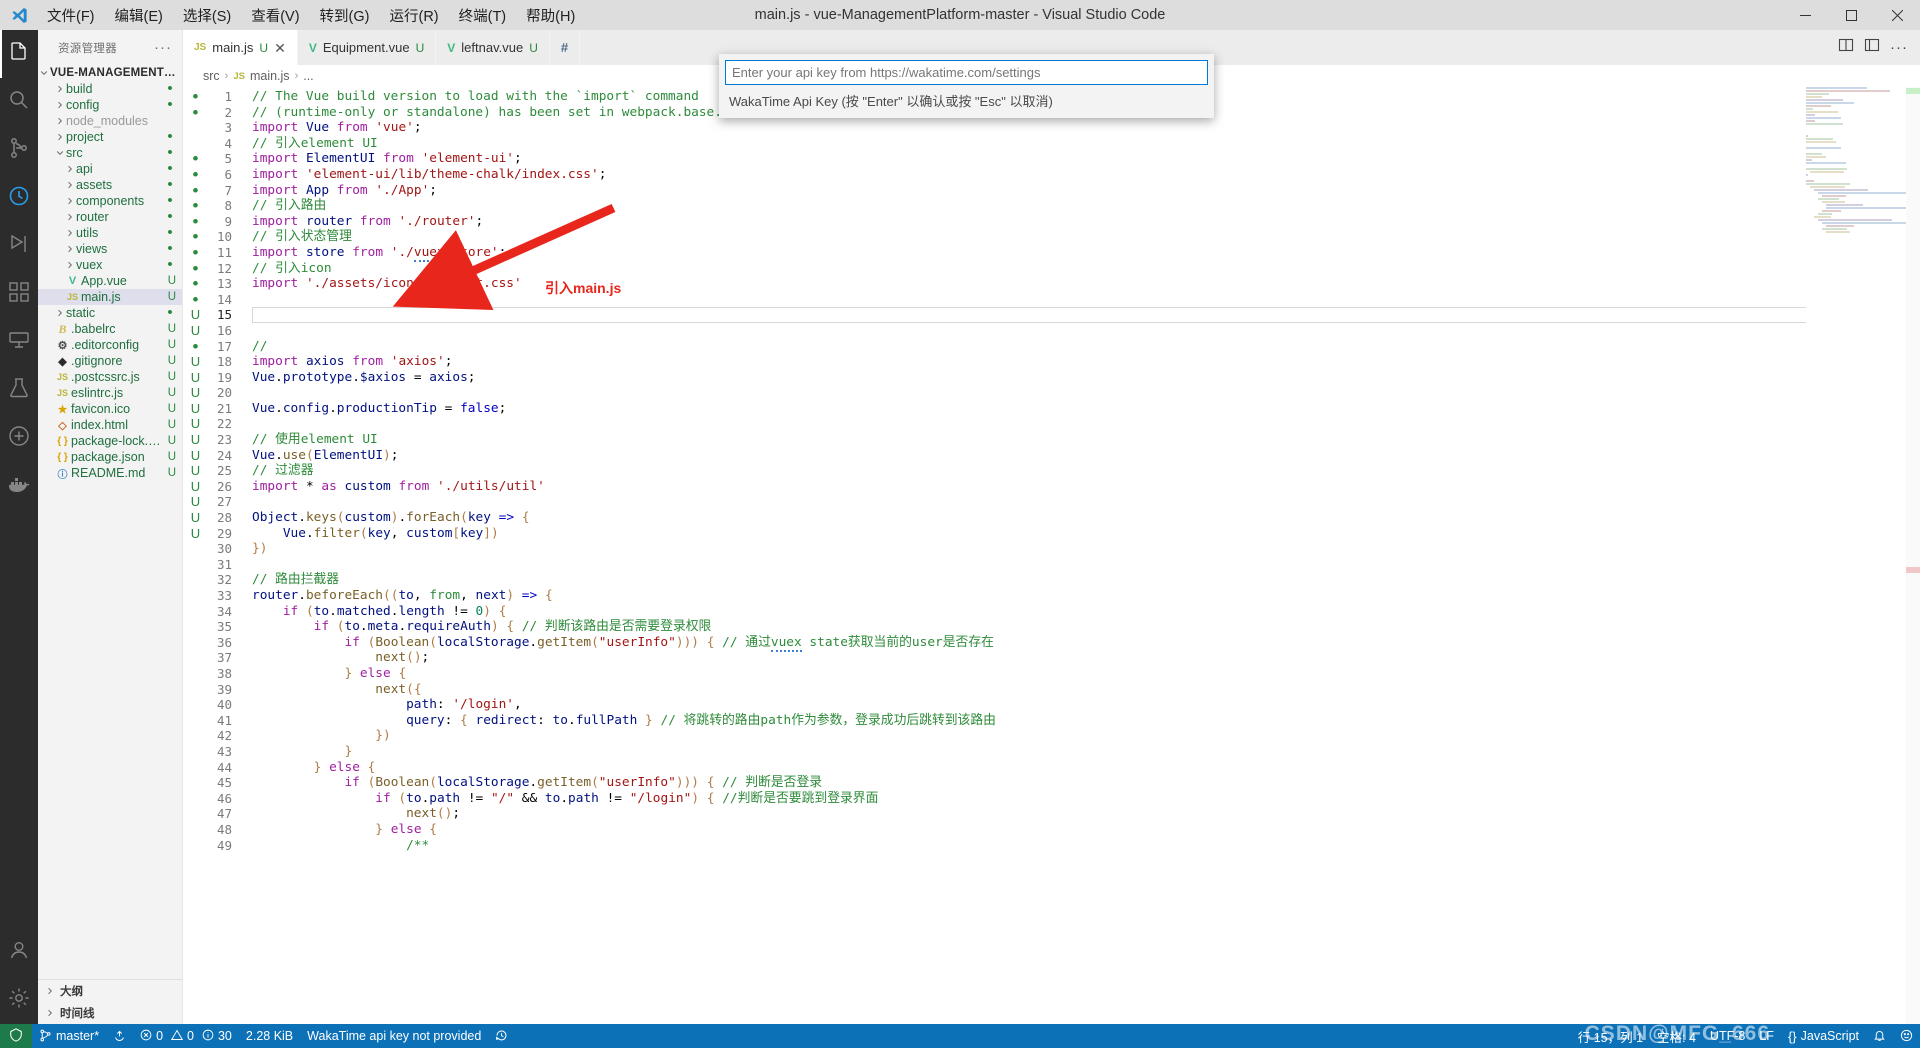  Describe the element at coordinates (110, 297) in the screenshot. I see `tree-item-main-js: JS main.js U` at that location.